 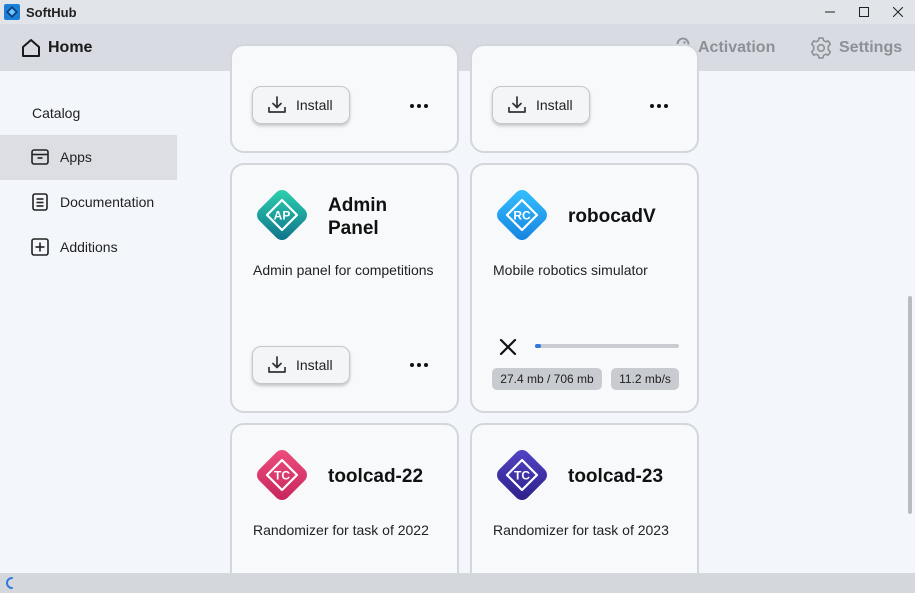 I want to click on download-progress-bar, so click(x=607, y=346).